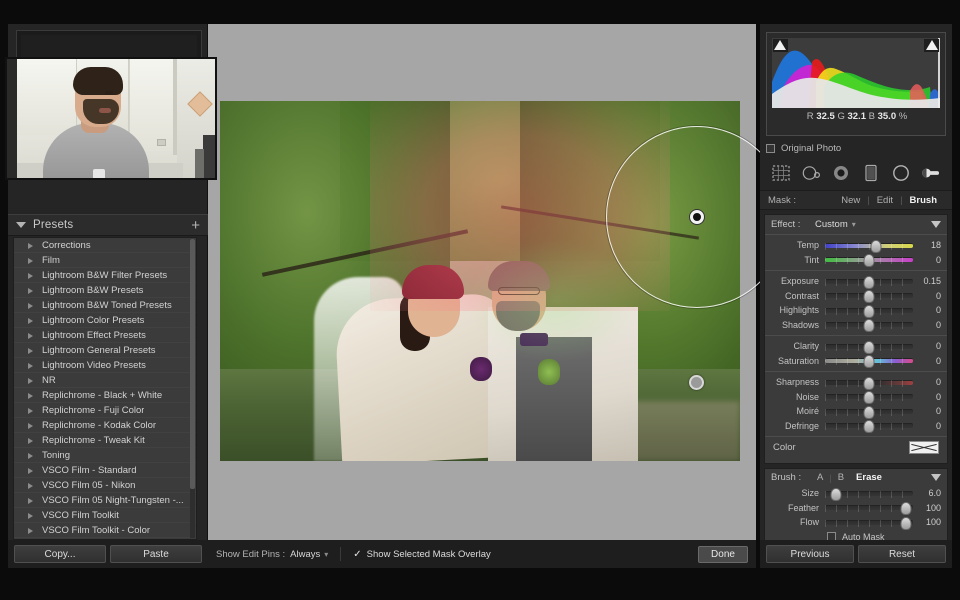  I want to click on graduated-filter-tool-icon, so click(871, 173).